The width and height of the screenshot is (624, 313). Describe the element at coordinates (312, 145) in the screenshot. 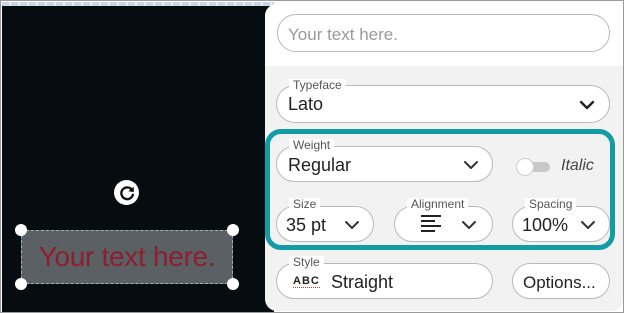

I see `weight-label: Weight` at that location.